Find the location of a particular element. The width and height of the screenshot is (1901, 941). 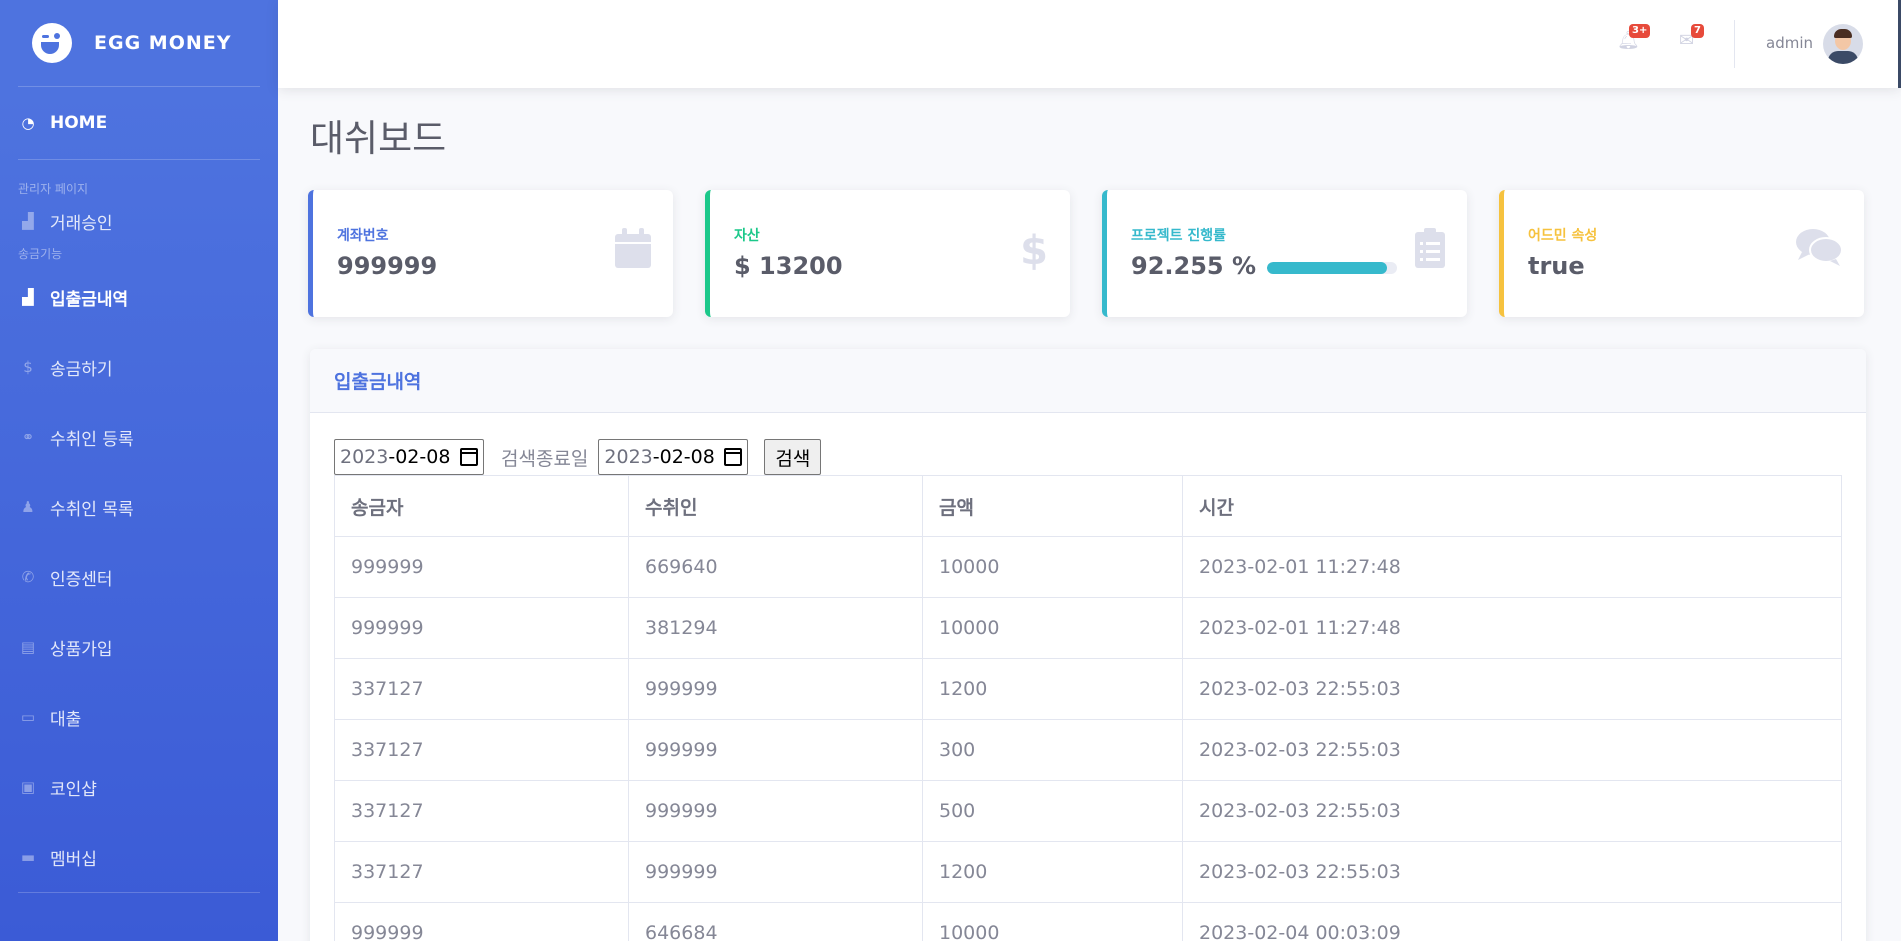

file-icon: ▤ is located at coordinates (28, 647).